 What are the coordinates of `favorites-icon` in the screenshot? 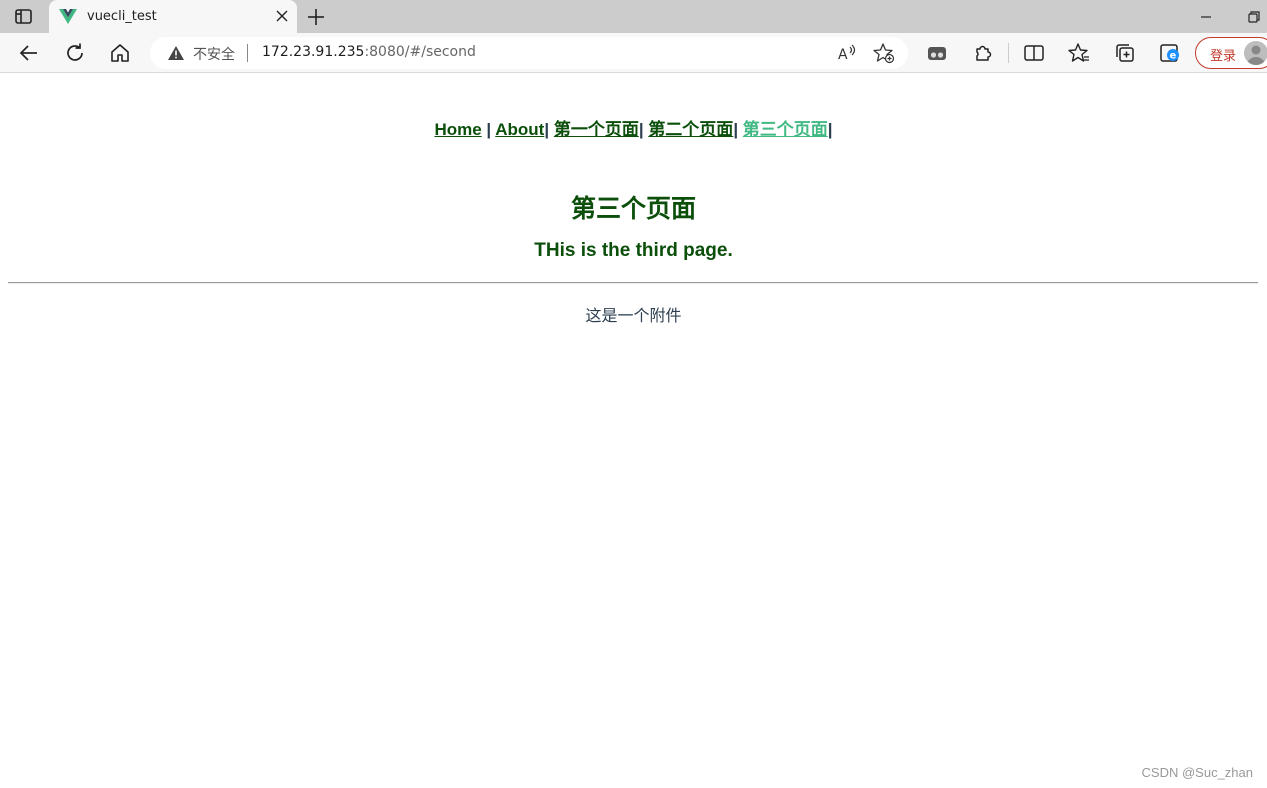 It's located at (1079, 53).